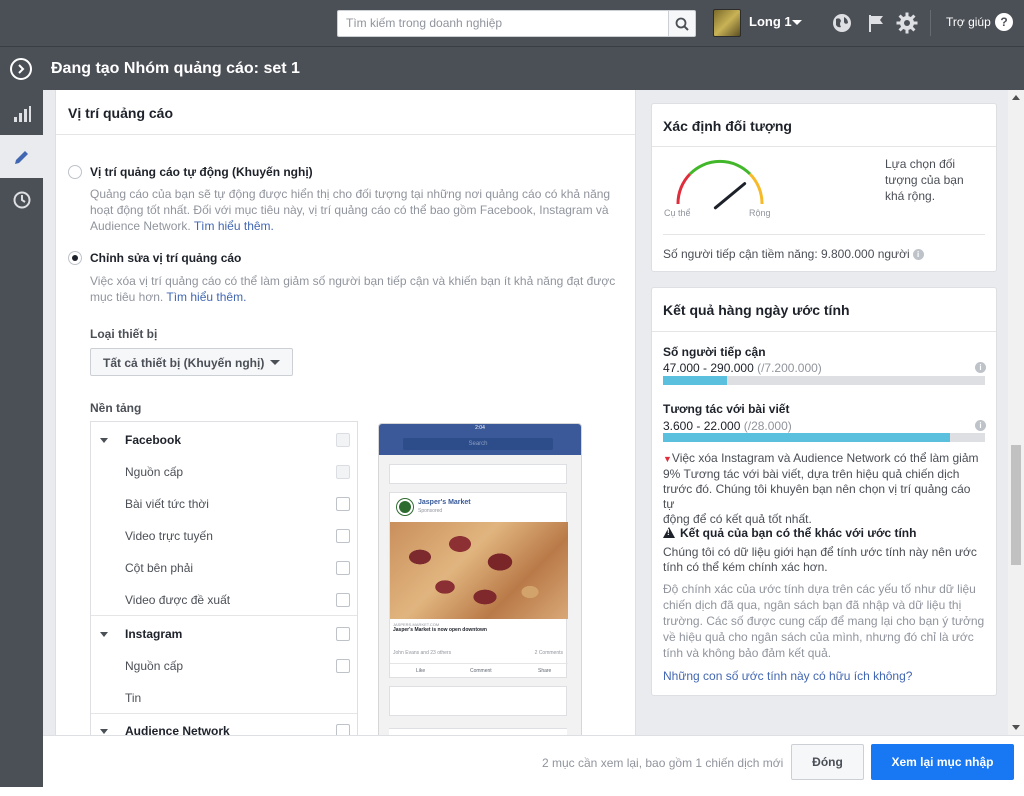 This screenshot has width=1024, height=796. What do you see at coordinates (184, 363) in the screenshot?
I see `device-type-value: Tất cả thiết bị (Khuyến nghị)` at bounding box center [184, 363].